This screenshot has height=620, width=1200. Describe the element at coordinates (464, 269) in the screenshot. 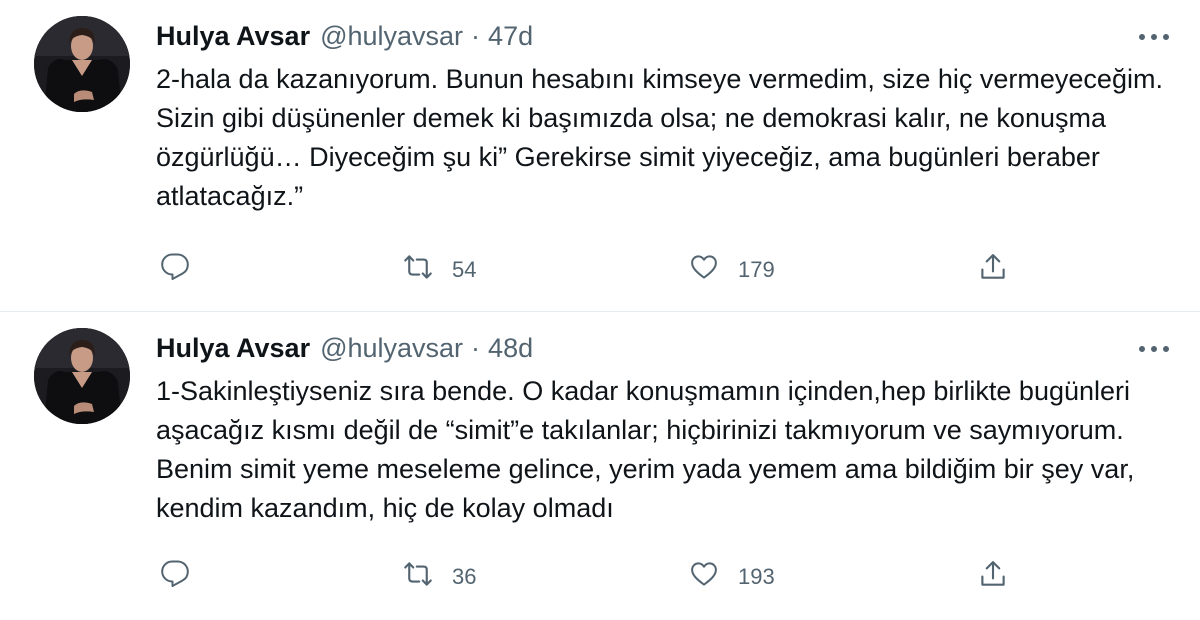

I see `retweet-count: 54` at that location.